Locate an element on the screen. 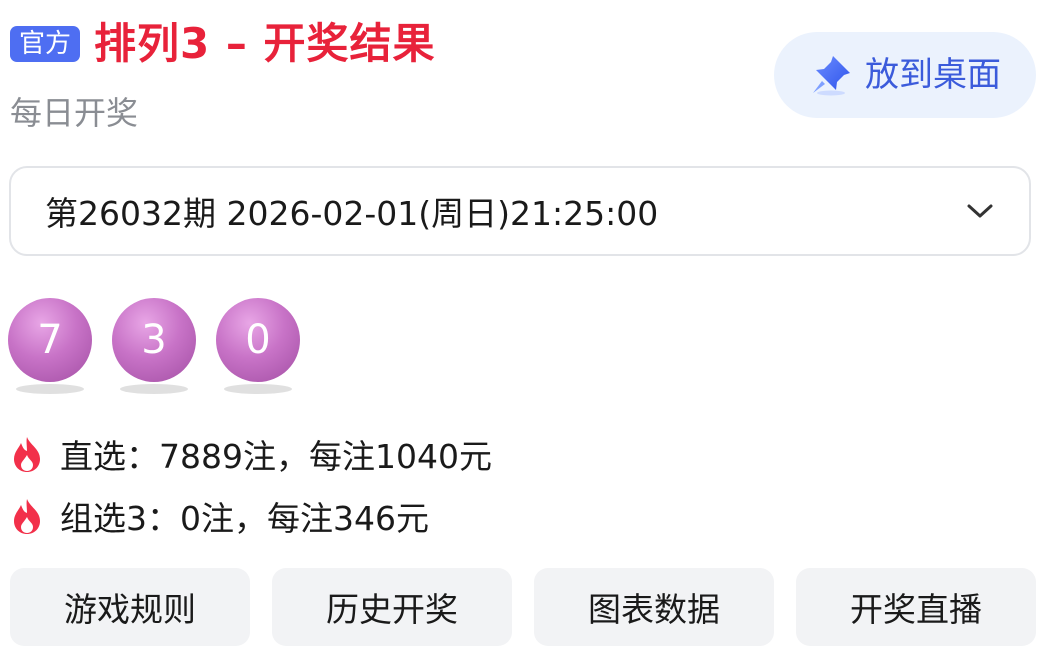  add-to-desktop-label: 放到桌面 is located at coordinates (933, 75).